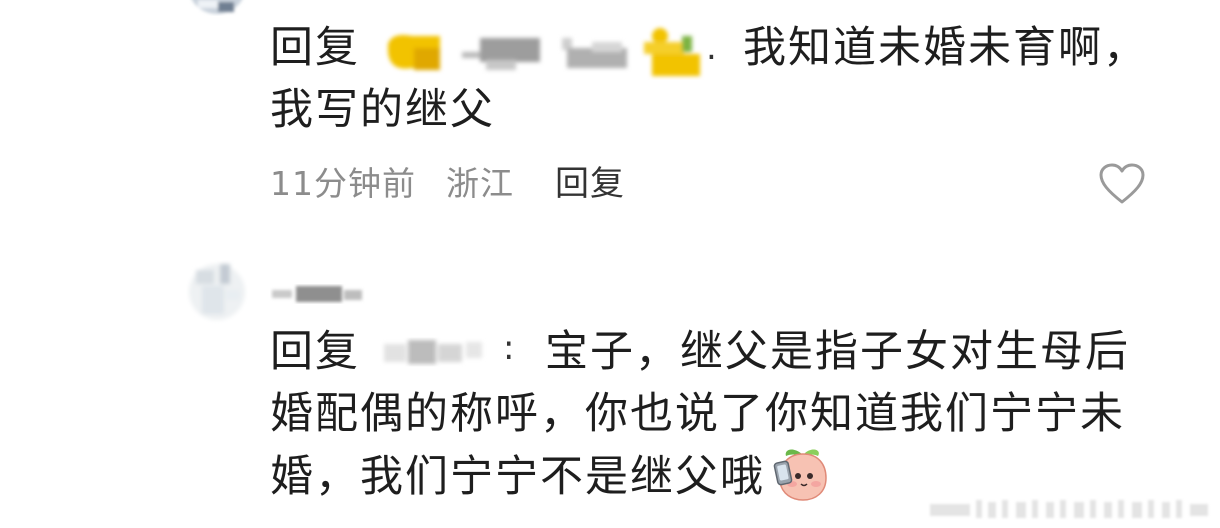  Describe the element at coordinates (697, 414) in the screenshot. I see `comment-text-line: 婚配偶的称呼，你也说了你知道我们宁宁未` at that location.